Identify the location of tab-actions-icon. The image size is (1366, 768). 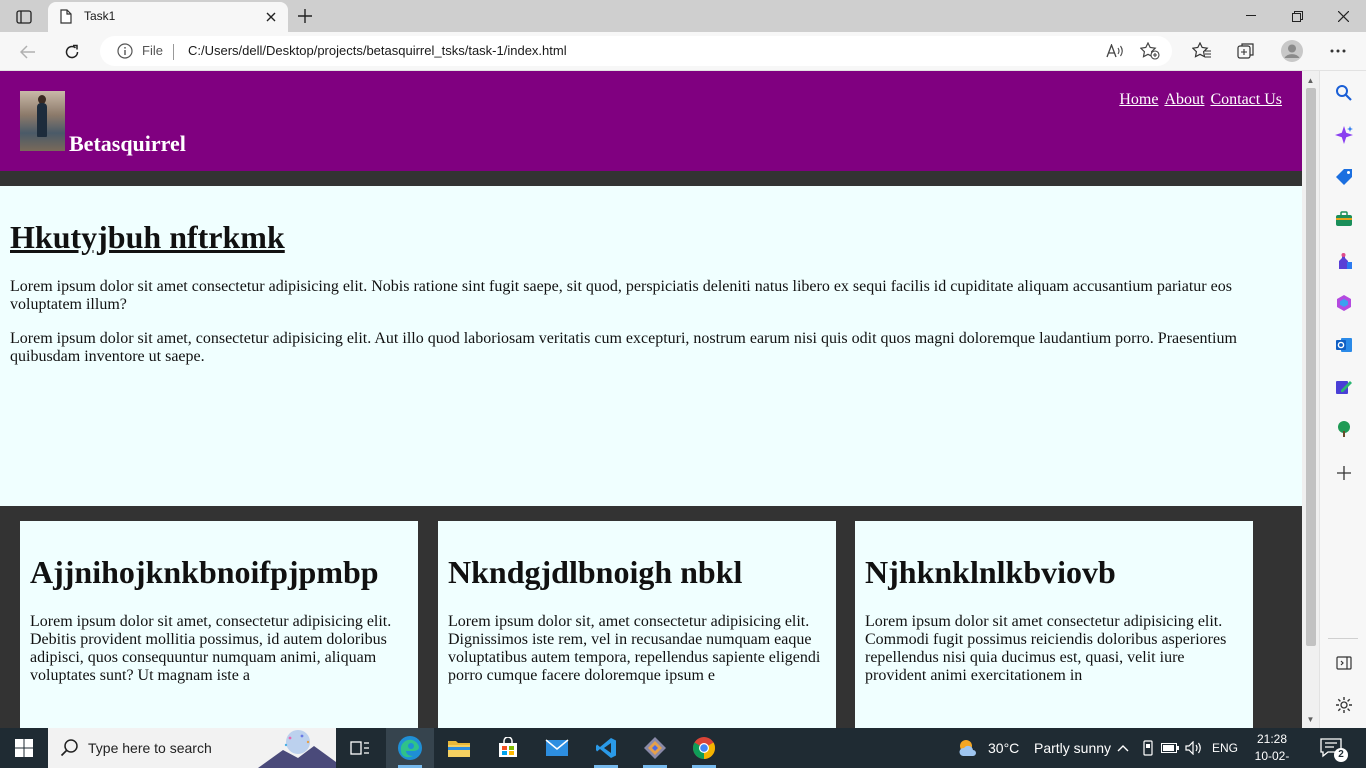
(24, 17).